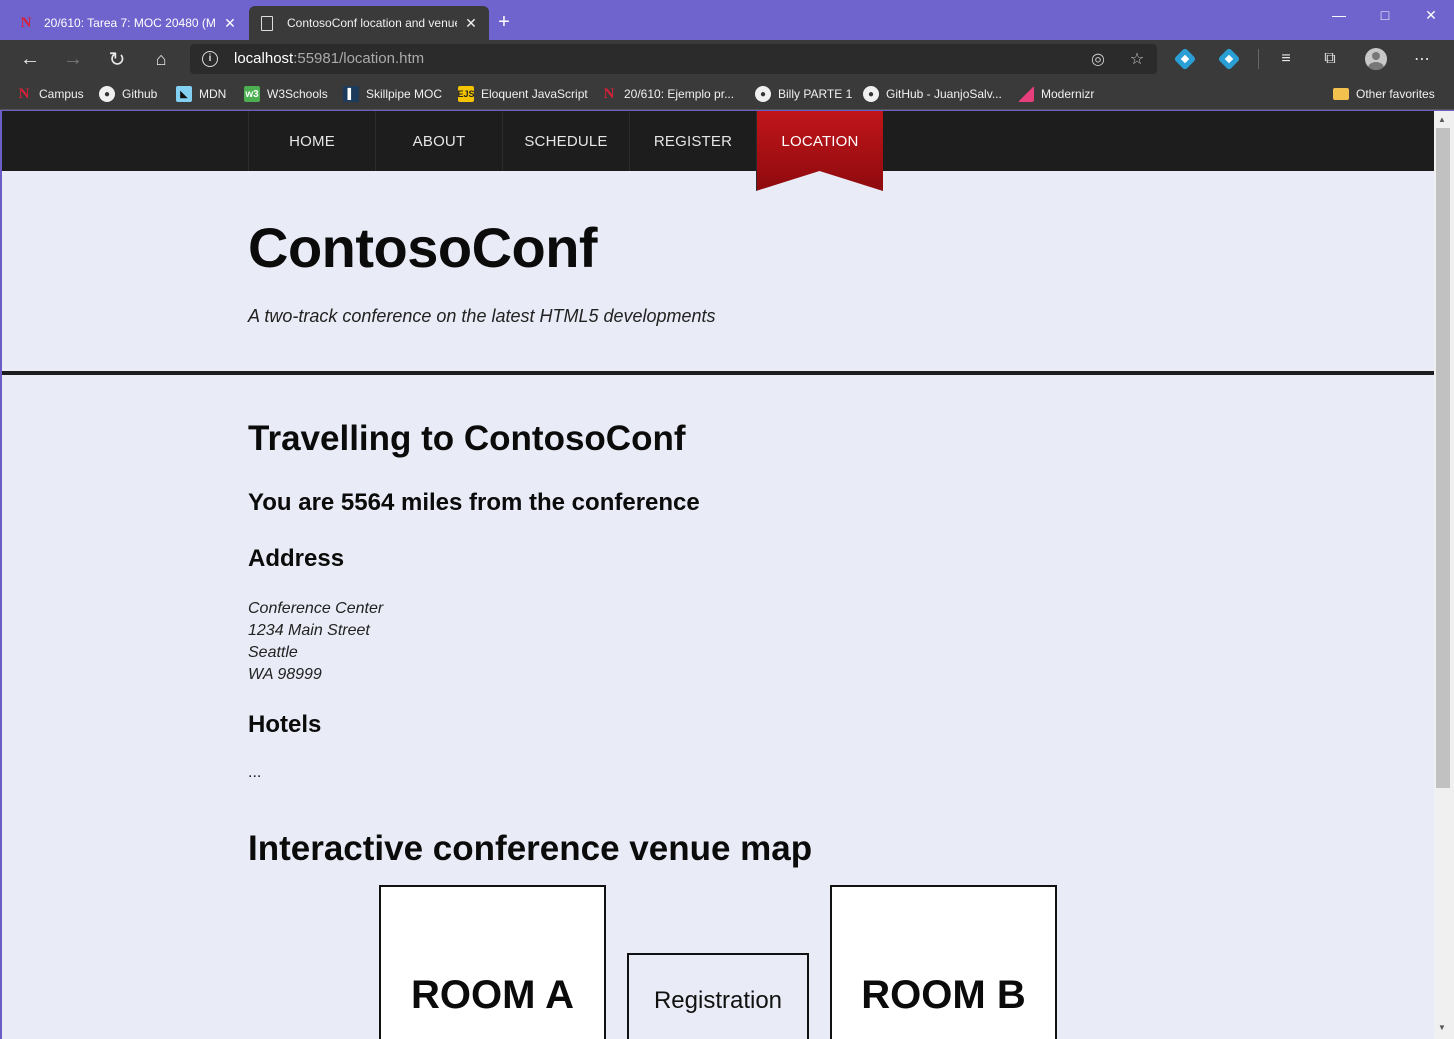 The width and height of the screenshot is (1454, 1039). Describe the element at coordinates (692, 141) in the screenshot. I see `nav-register: REGISTER` at that location.